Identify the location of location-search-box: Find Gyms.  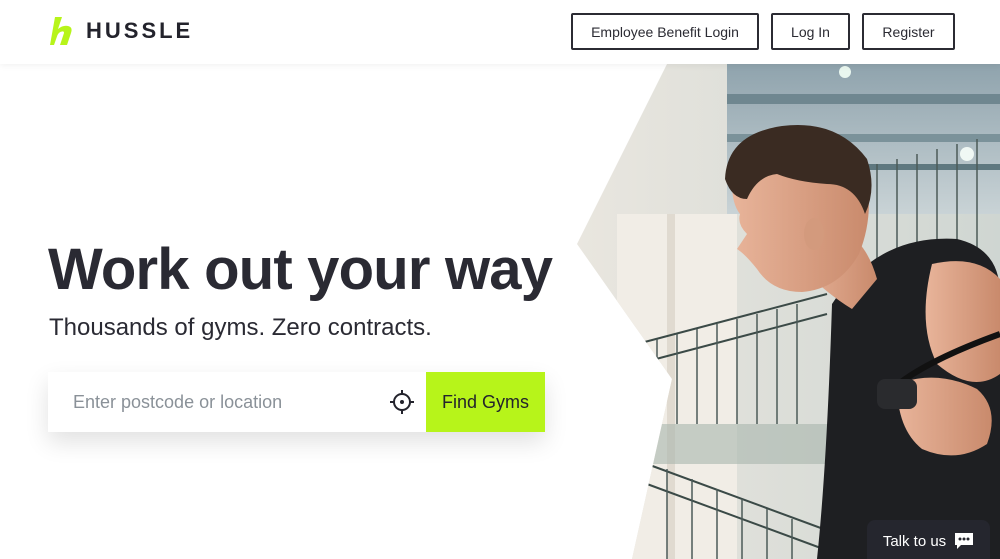
(296, 402).